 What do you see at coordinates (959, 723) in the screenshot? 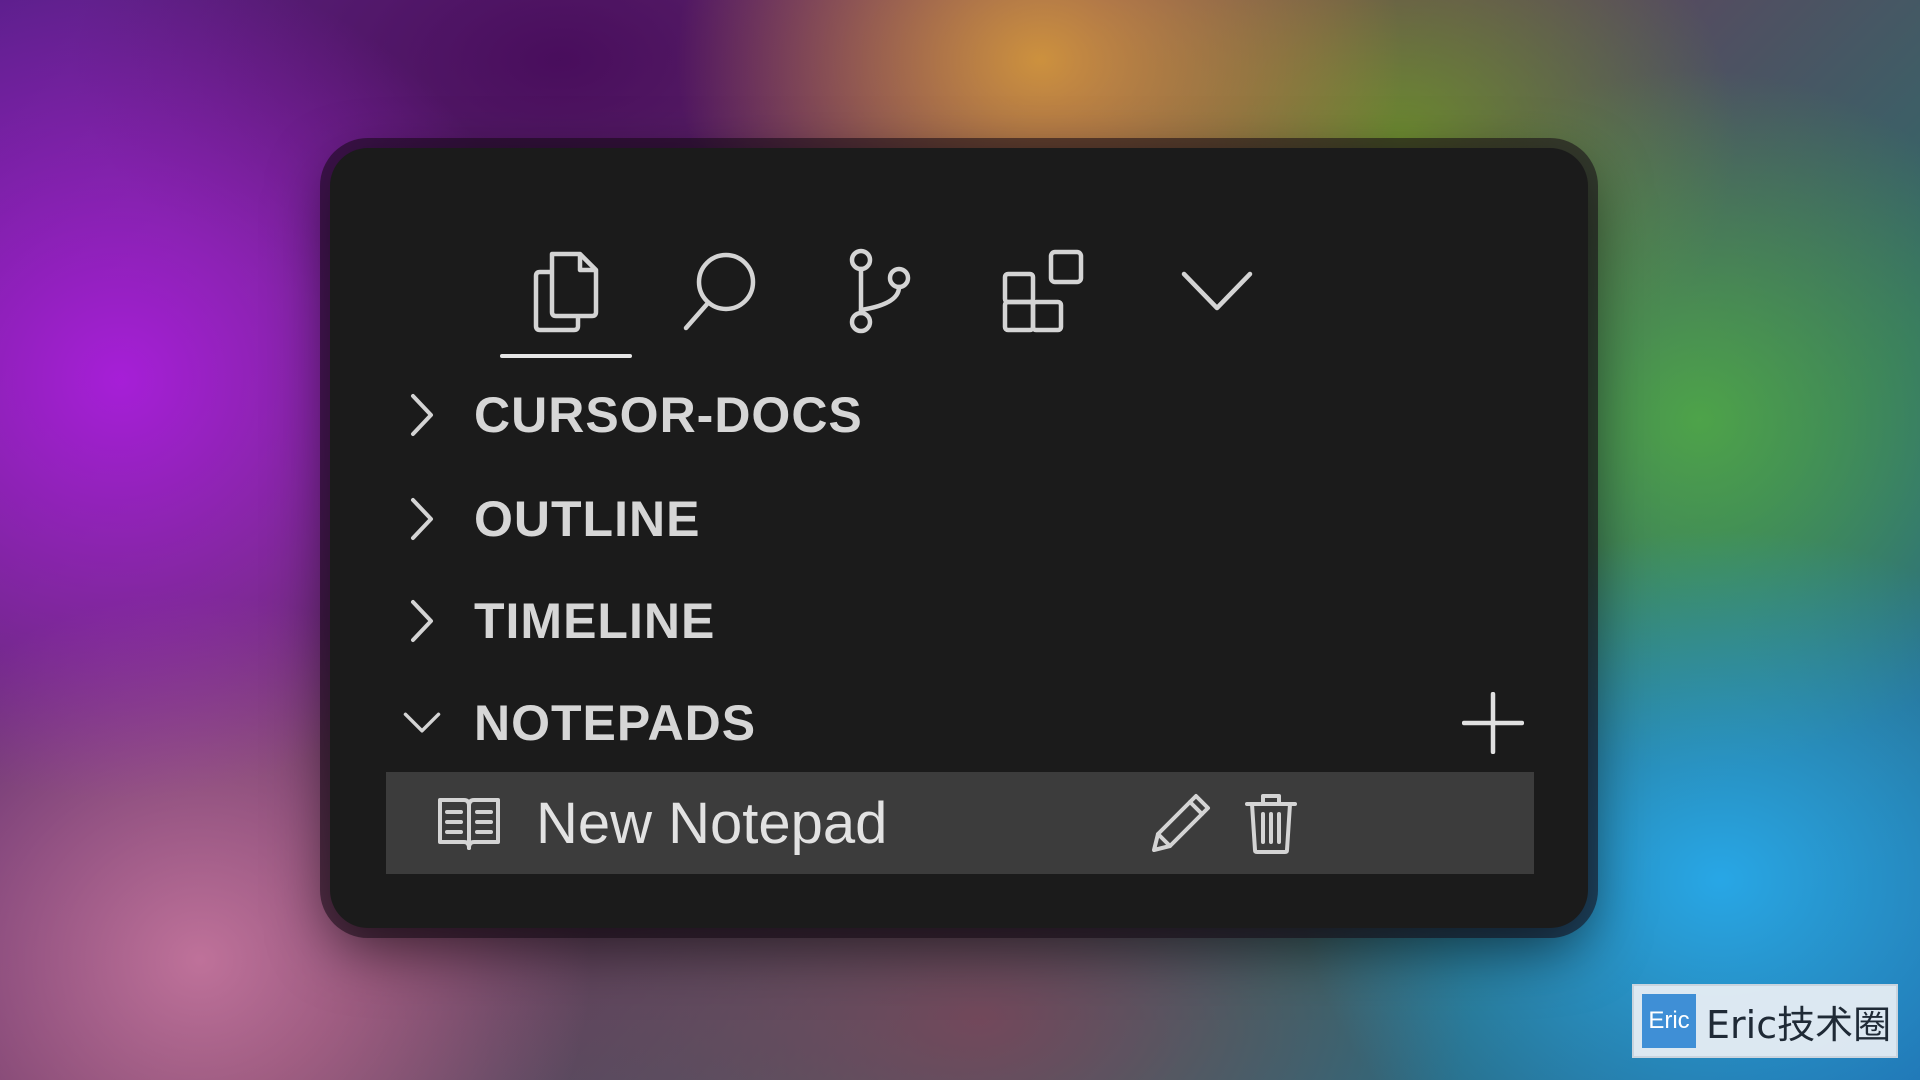
I see `section-notepads: NOTEPADS` at bounding box center [959, 723].